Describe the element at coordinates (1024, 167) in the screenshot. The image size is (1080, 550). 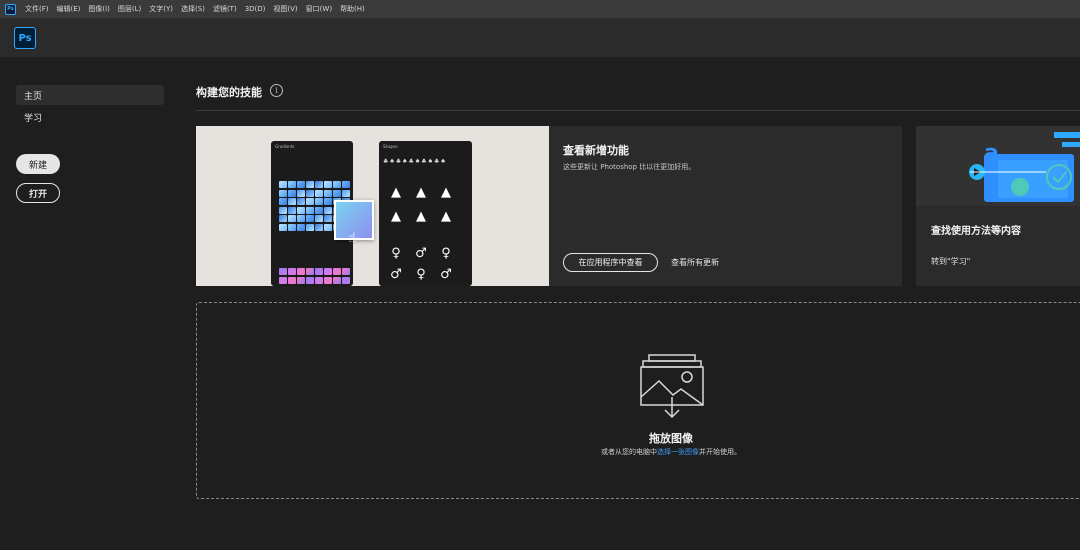
I see `learn-illustration-svg: a` at that location.